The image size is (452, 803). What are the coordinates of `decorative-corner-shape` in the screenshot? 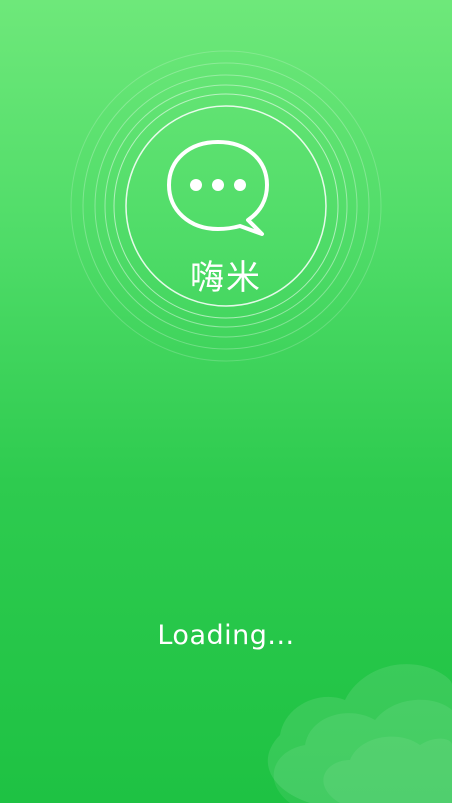 It's located at (359, 733).